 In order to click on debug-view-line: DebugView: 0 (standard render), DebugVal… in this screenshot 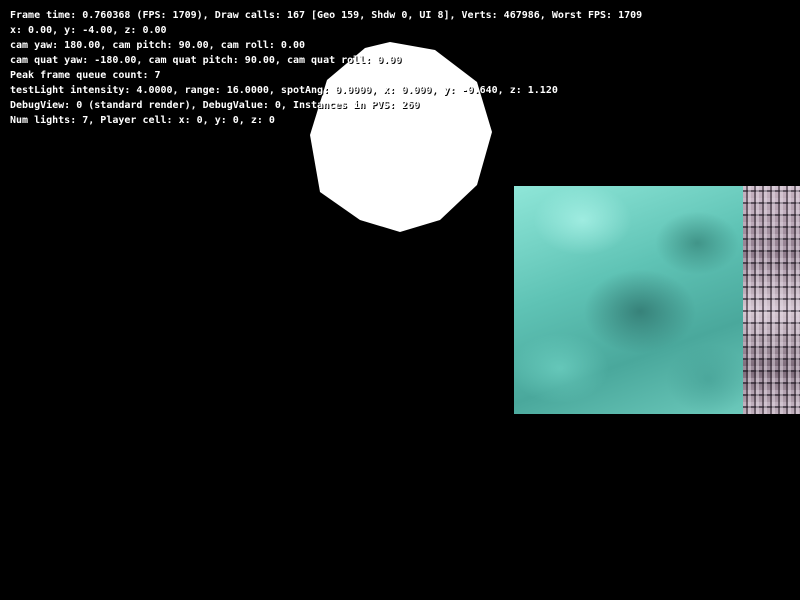, I will do `click(215, 105)`.